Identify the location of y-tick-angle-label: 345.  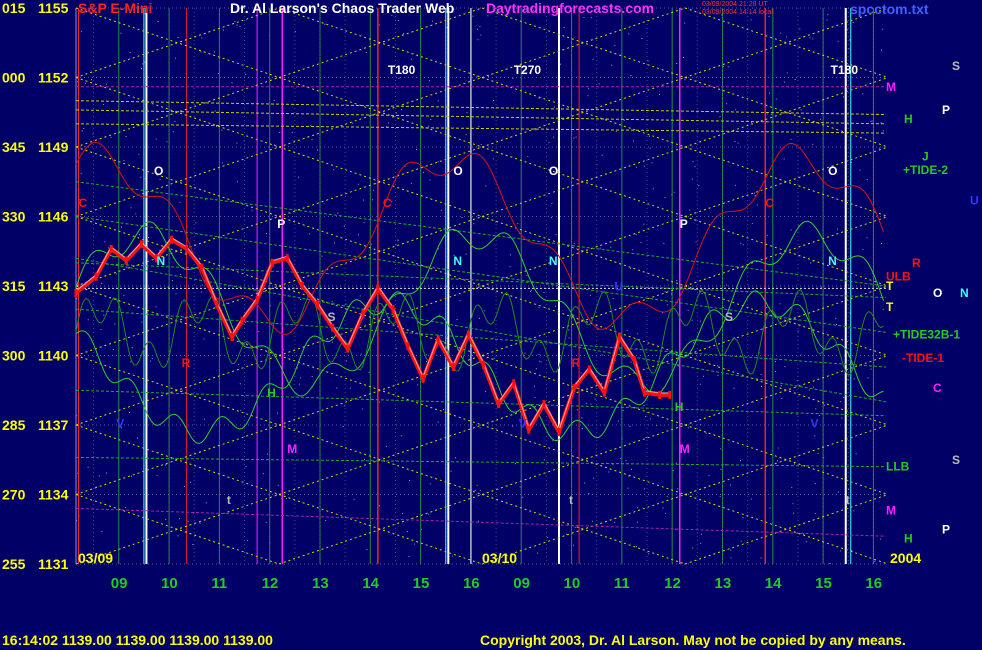
(14, 147).